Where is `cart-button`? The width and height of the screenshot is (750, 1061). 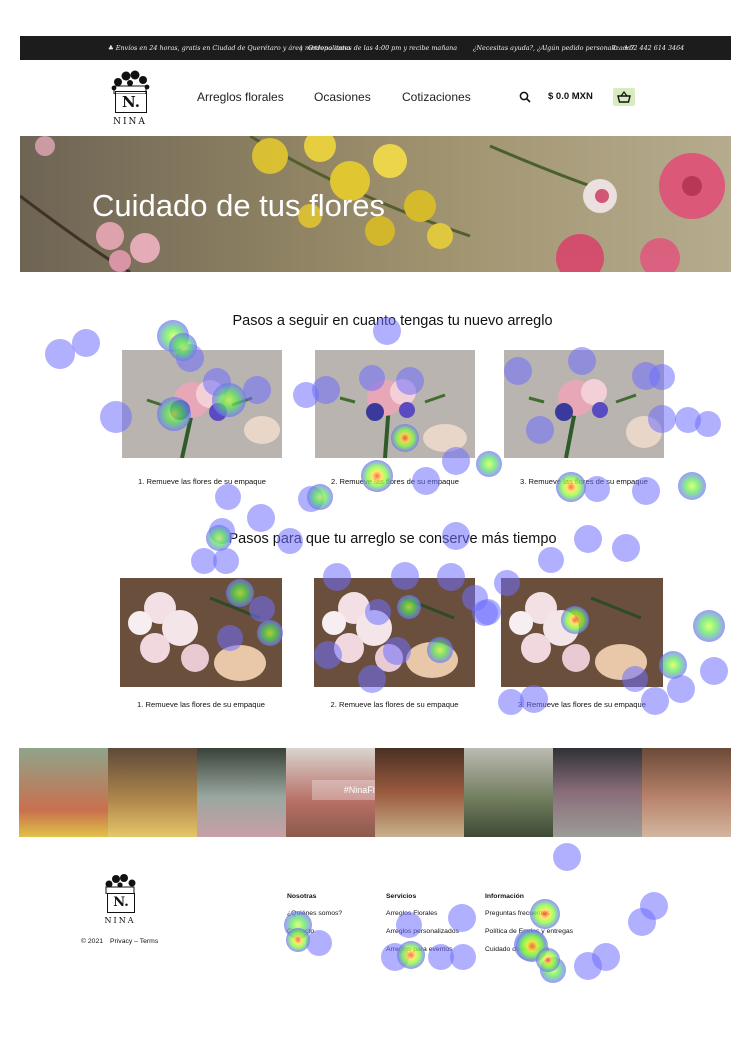 cart-button is located at coordinates (624, 97).